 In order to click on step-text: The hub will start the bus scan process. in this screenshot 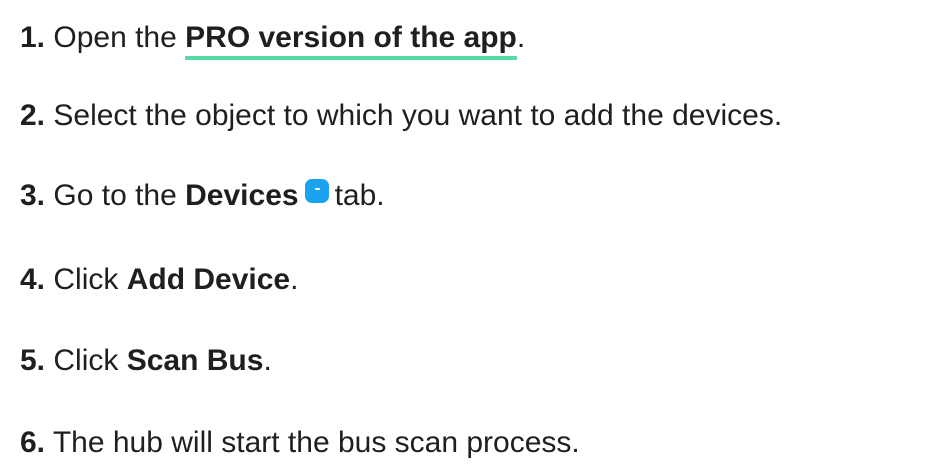, I will do `click(316, 442)`.